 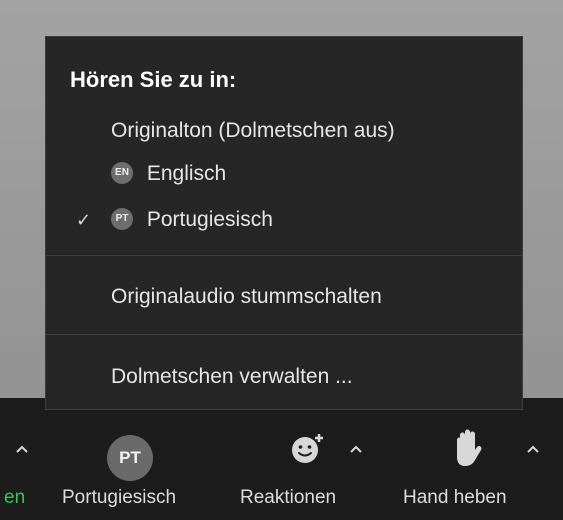 What do you see at coordinates (186, 173) in the screenshot?
I see `menu-item-label: Englisch` at bounding box center [186, 173].